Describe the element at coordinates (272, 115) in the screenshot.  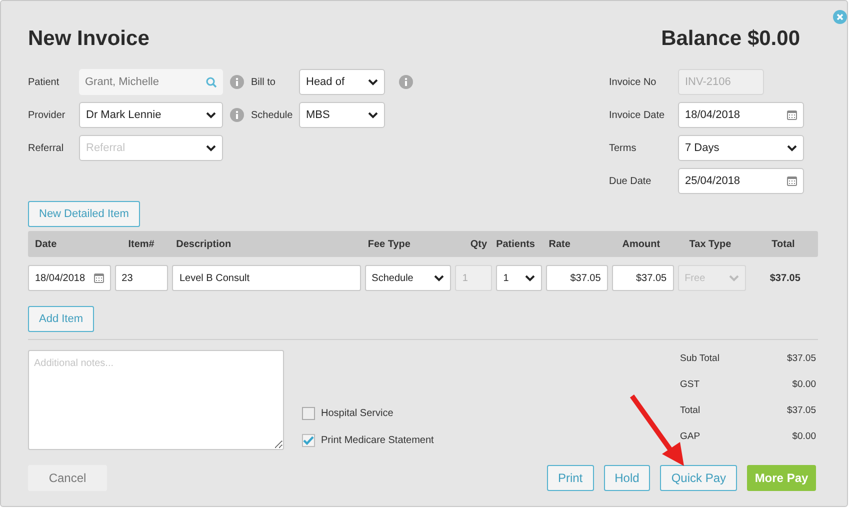
I see `field-label: Schedule` at that location.